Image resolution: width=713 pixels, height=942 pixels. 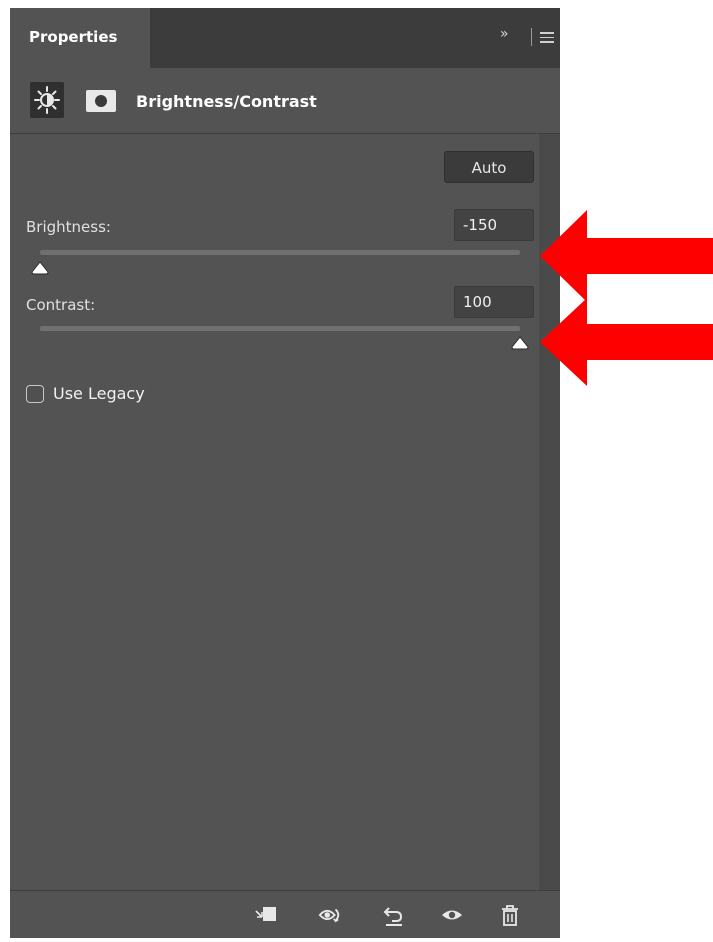 What do you see at coordinates (494, 225) in the screenshot?
I see `brightness-value-field: -150` at bounding box center [494, 225].